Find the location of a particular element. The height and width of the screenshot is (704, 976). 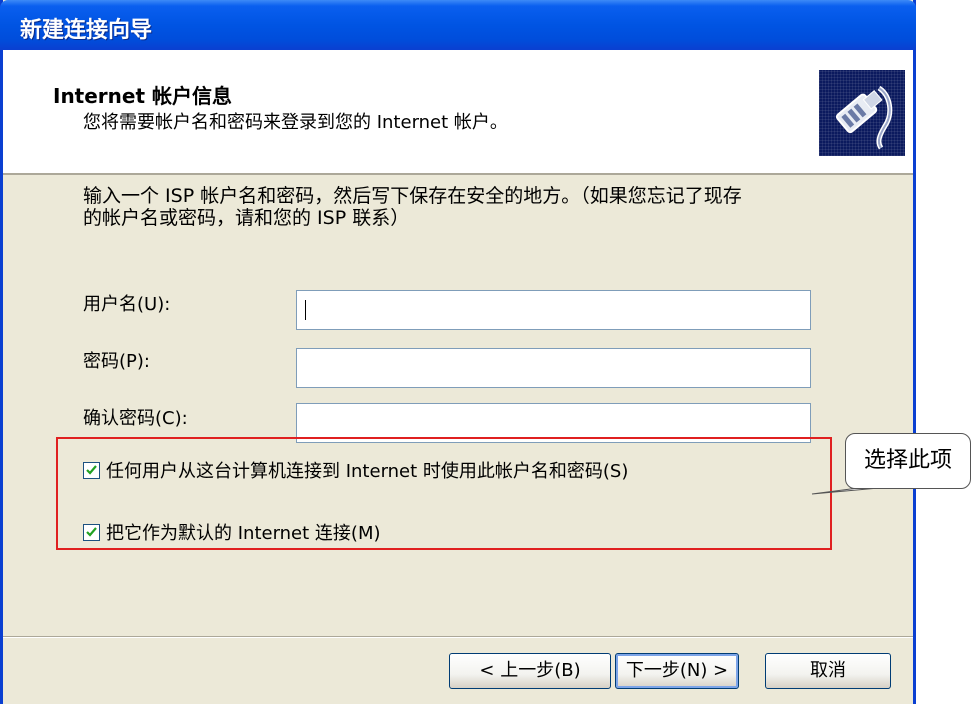

password-label: 密码(P): is located at coordinates (116, 361).